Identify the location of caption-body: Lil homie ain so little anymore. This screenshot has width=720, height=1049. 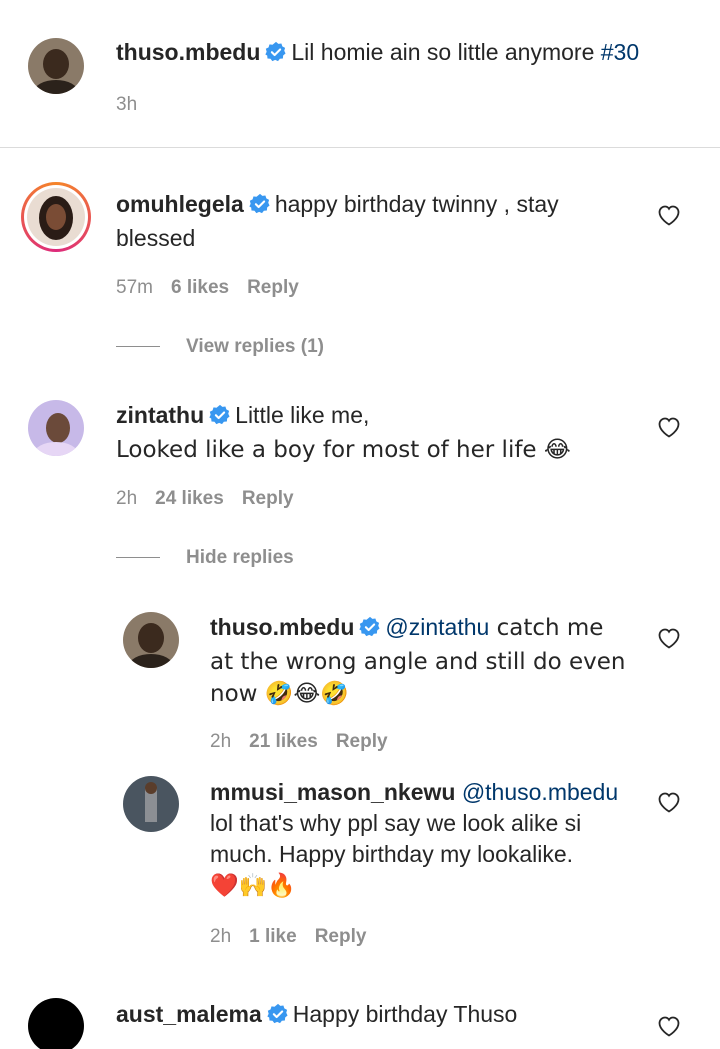
(446, 52).